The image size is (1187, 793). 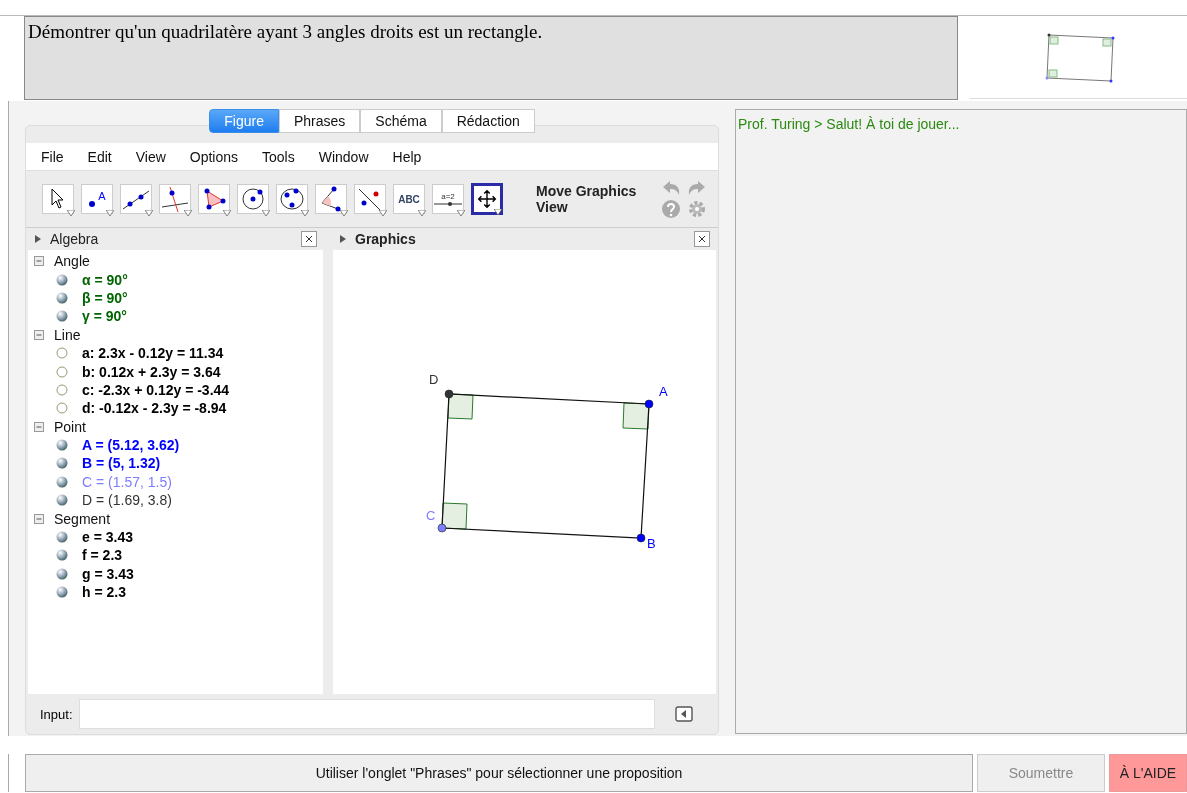 I want to click on problem-statement: Démontrer qu'un quadrilatère ayant 3 angles droits est un rectangle., so click(x=491, y=58).